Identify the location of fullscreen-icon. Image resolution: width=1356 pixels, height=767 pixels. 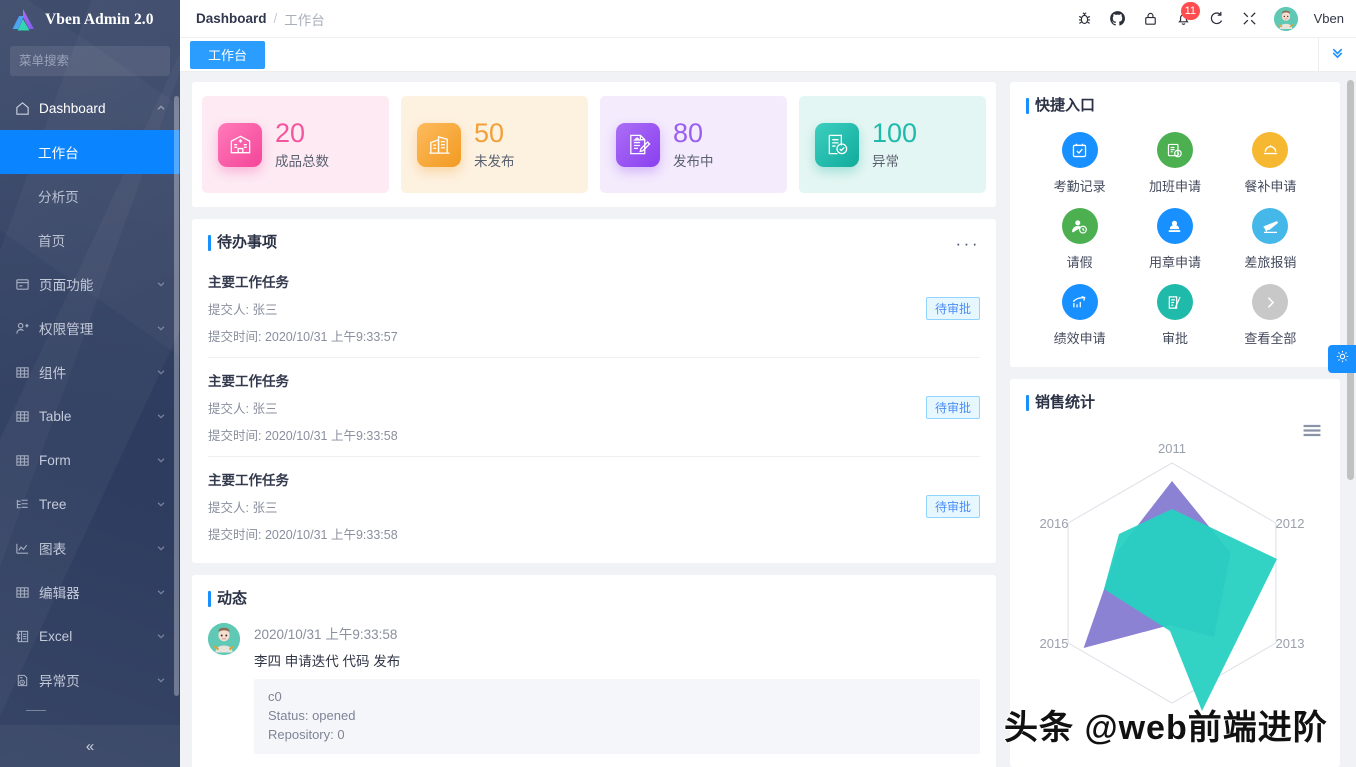
(1249, 18).